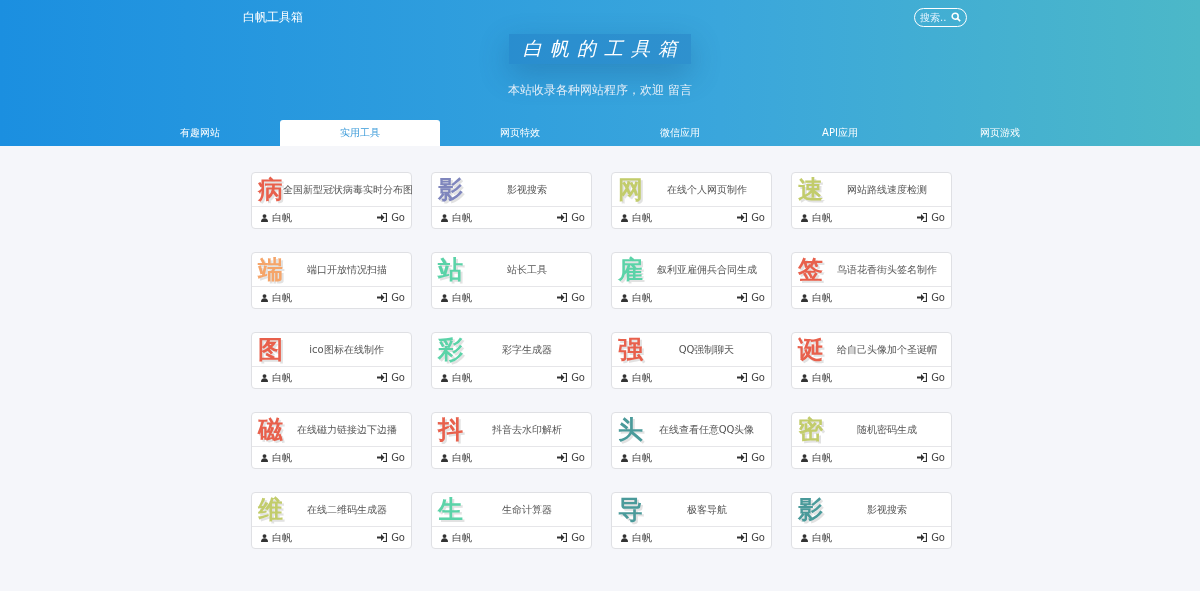 The height and width of the screenshot is (591, 1200). What do you see at coordinates (451, 350) in the screenshot?
I see `tool-glyph: 彩` at bounding box center [451, 350].